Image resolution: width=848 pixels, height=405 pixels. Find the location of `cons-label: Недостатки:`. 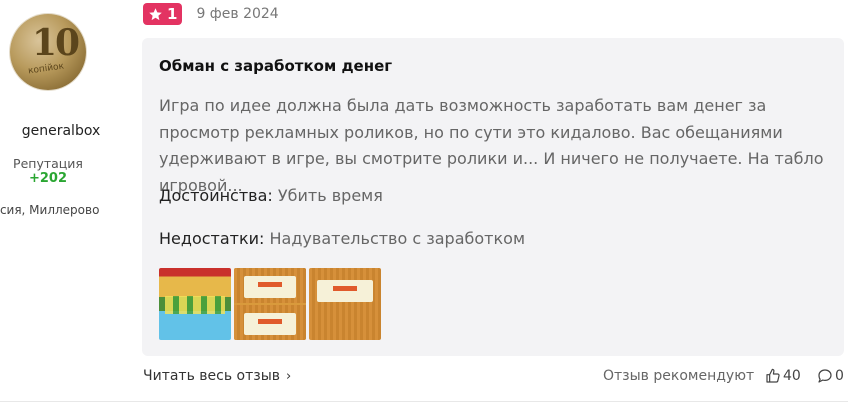

cons-label: Недостатки: is located at coordinates (212, 238).